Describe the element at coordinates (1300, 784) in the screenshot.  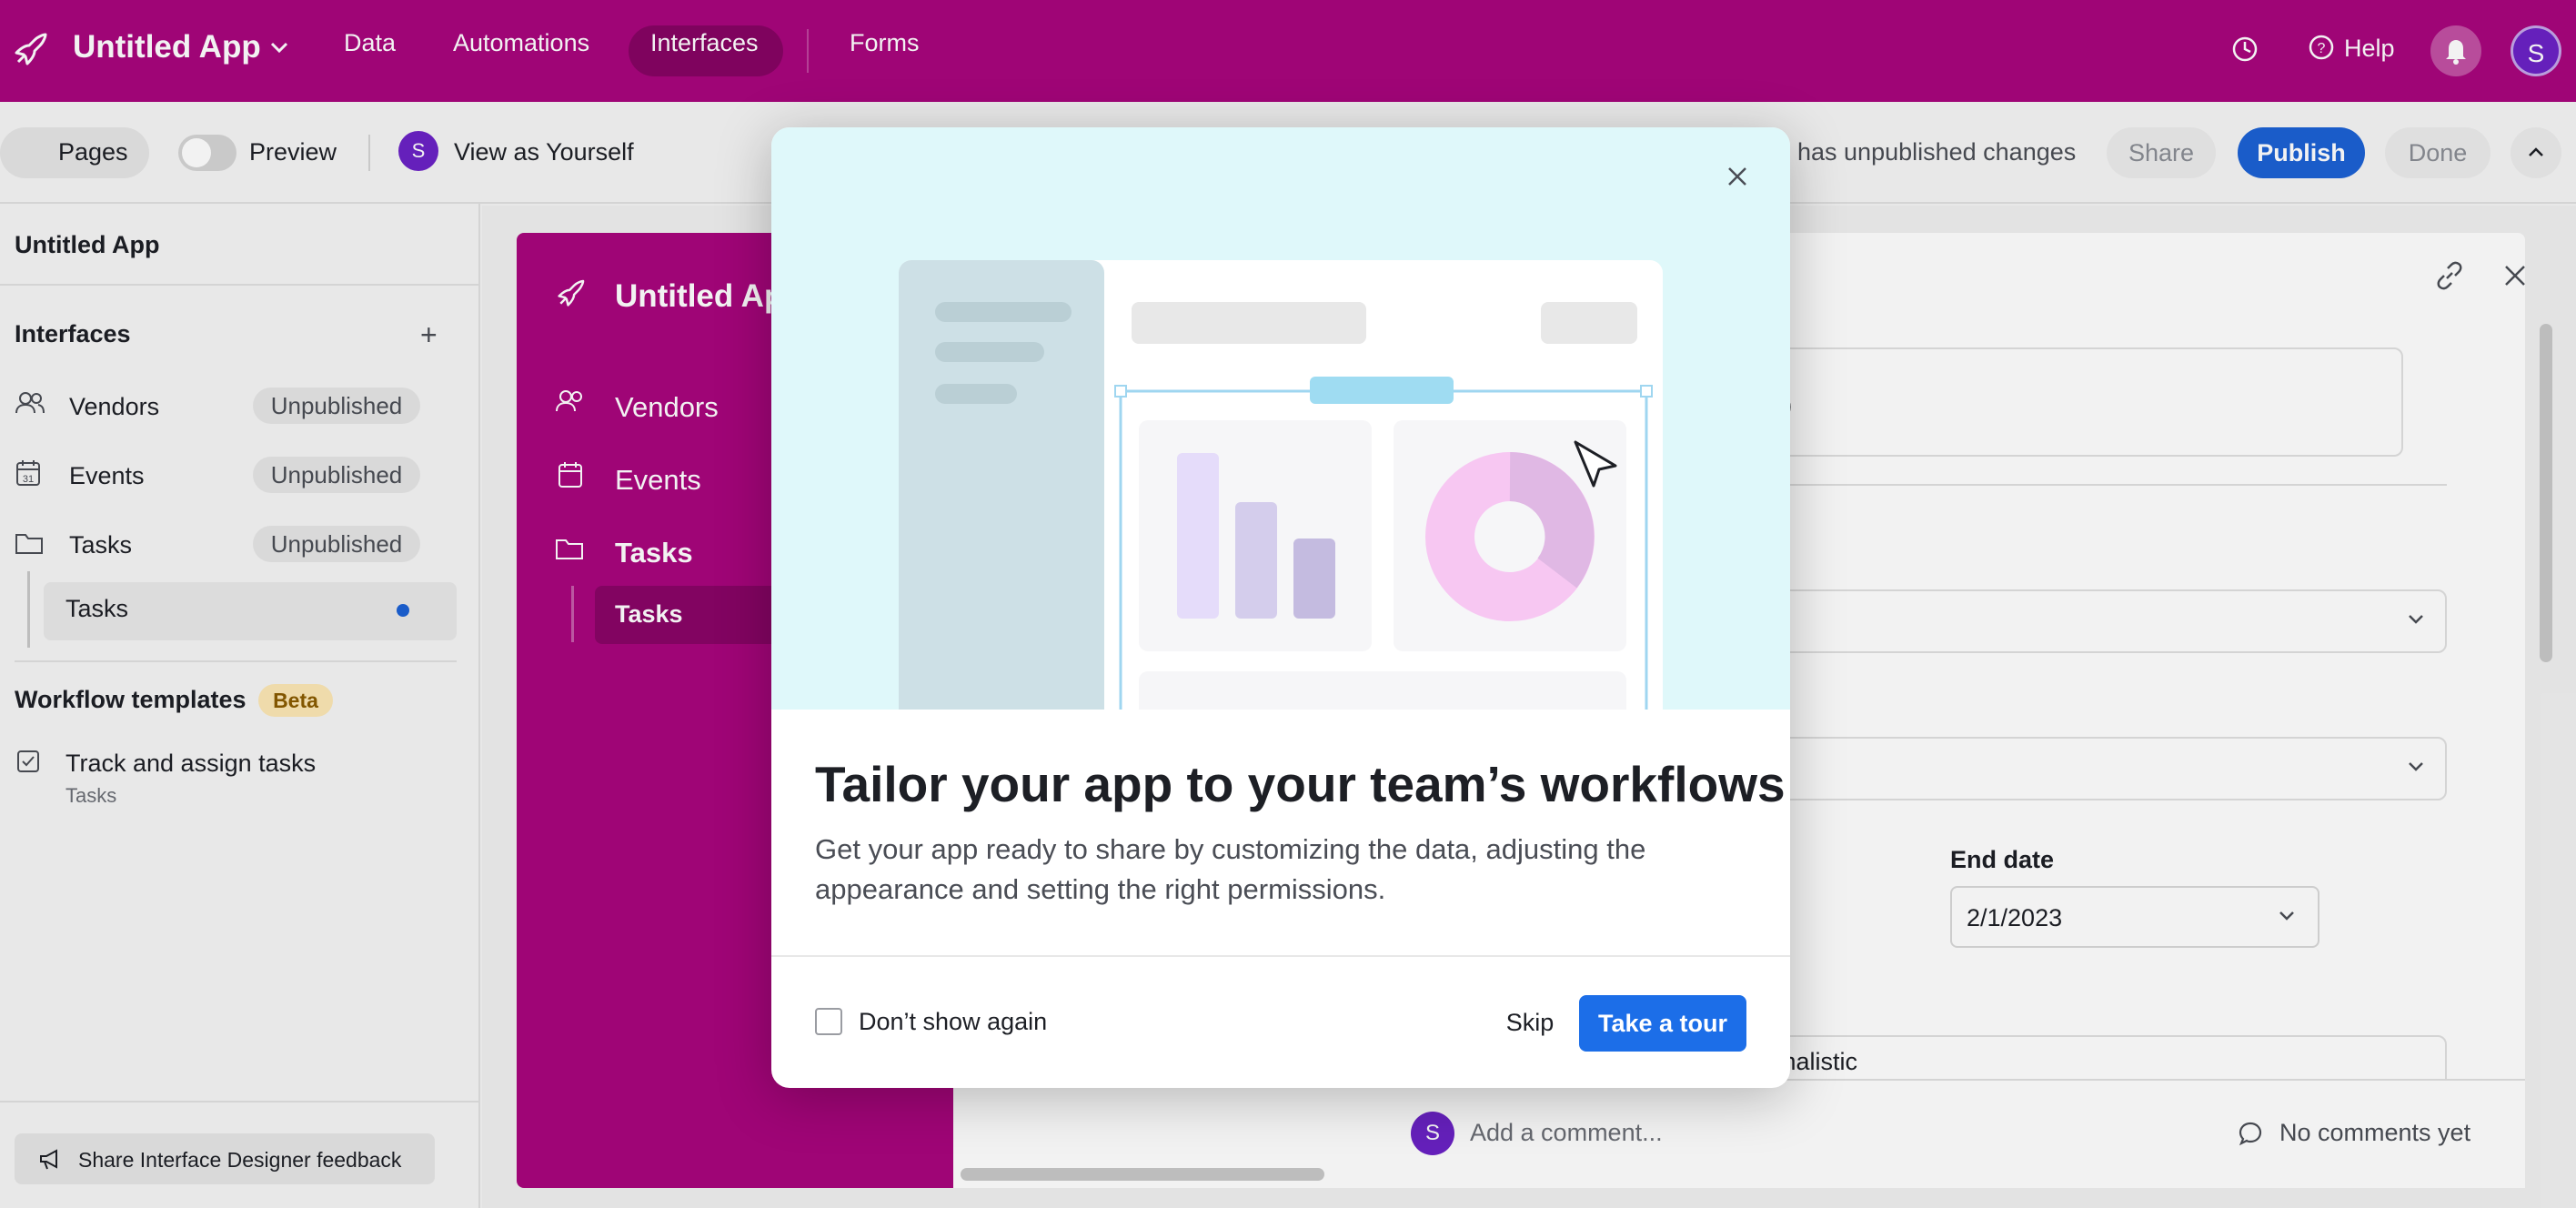
I see `modal-title: Tailor your app to your team’s workflows` at that location.